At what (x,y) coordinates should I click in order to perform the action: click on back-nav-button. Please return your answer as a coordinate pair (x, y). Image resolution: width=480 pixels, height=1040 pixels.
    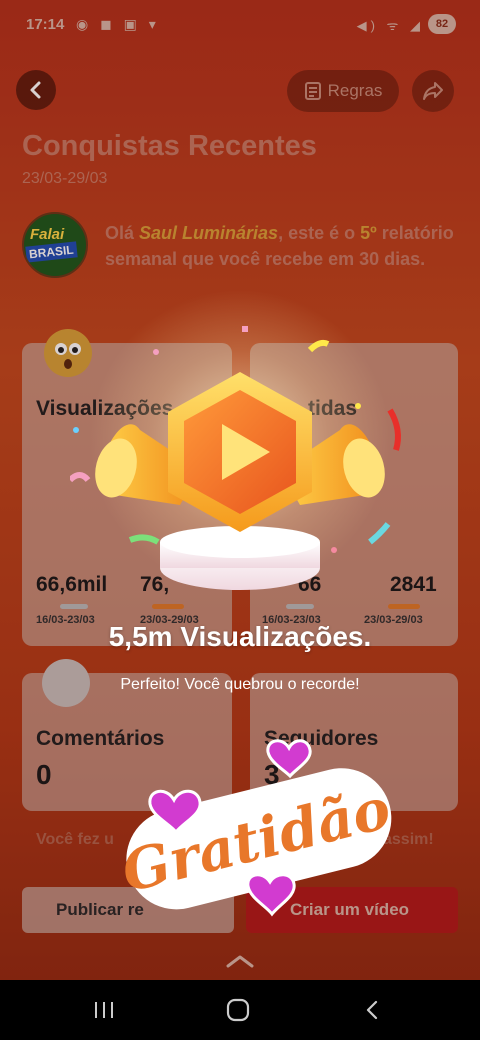
    Looking at the image, I should click on (372, 1010).